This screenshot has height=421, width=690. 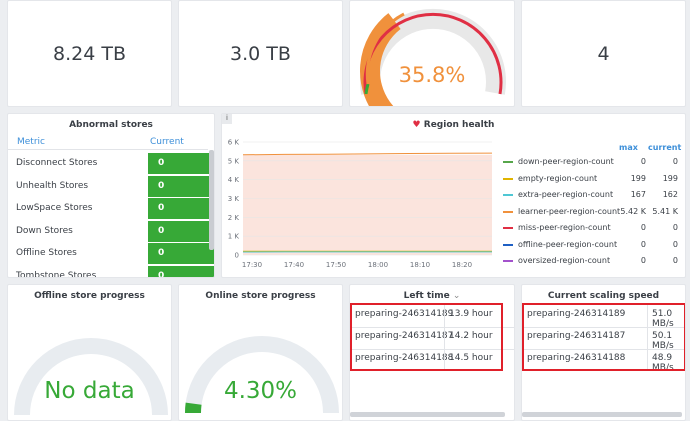 I want to click on left-time-scrollbar, so click(x=427, y=414).